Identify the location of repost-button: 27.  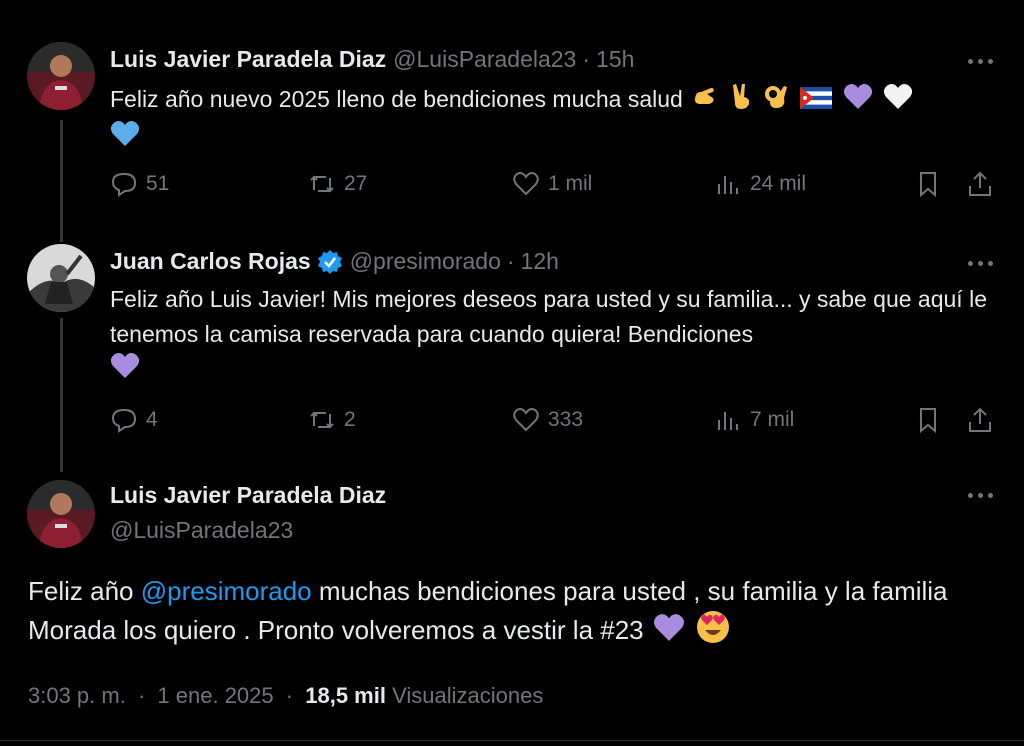
(337, 184).